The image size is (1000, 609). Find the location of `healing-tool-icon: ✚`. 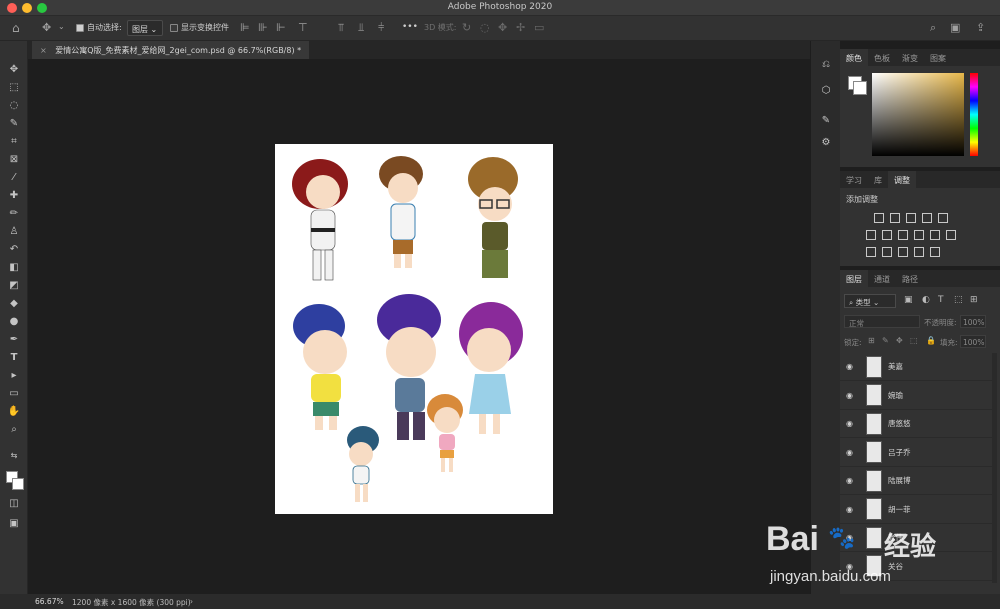

healing-tool-icon: ✚ is located at coordinates (14, 196).